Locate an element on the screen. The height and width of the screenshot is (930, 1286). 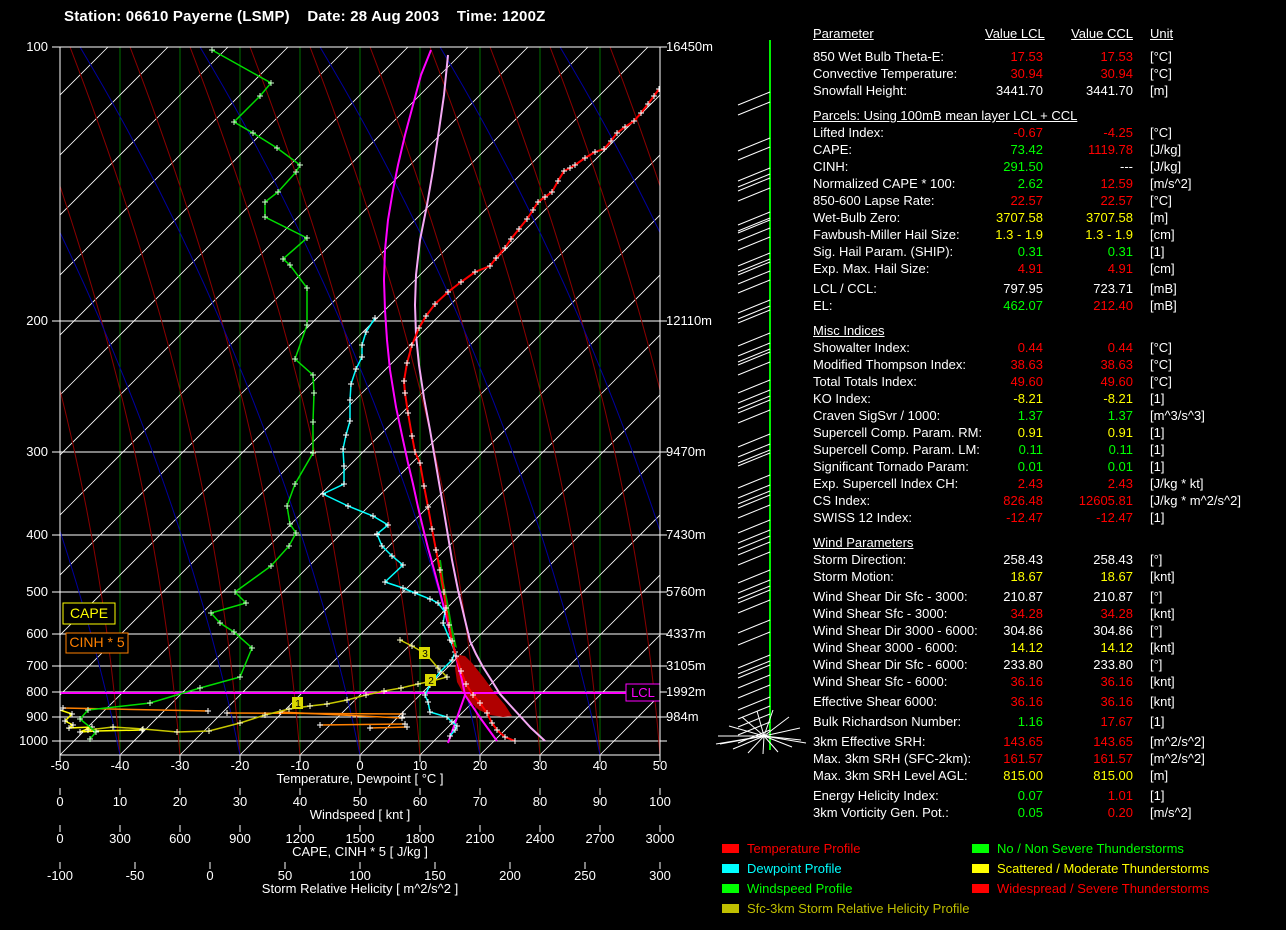
axis-tick-label: 300 is located at coordinates (120, 838).